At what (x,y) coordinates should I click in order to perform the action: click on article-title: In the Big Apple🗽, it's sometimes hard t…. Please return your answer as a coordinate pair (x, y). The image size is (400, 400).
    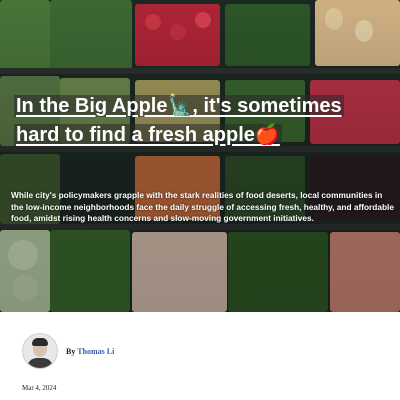
    Looking at the image, I should click on (184, 121).